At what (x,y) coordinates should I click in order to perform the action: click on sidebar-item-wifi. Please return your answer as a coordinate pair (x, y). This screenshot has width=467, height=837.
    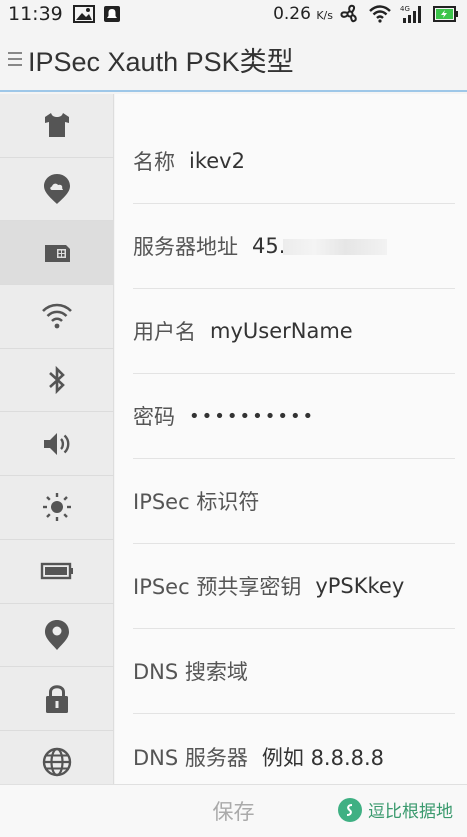
    Looking at the image, I should click on (57, 317).